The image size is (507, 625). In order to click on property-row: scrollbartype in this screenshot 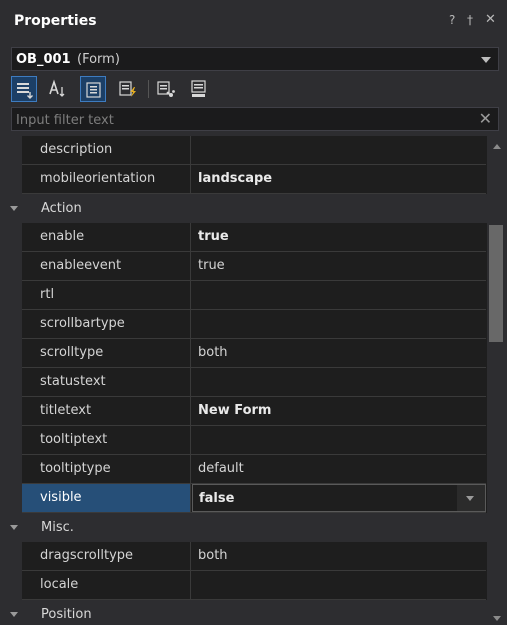, I will do `click(244, 324)`.